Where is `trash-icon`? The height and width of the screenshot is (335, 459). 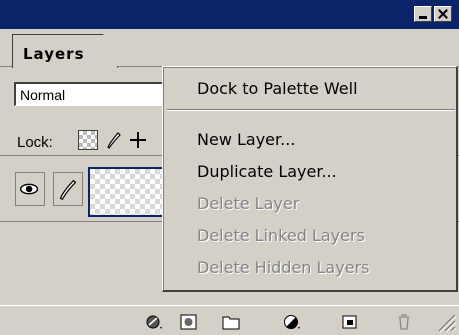
trash-icon is located at coordinates (404, 322).